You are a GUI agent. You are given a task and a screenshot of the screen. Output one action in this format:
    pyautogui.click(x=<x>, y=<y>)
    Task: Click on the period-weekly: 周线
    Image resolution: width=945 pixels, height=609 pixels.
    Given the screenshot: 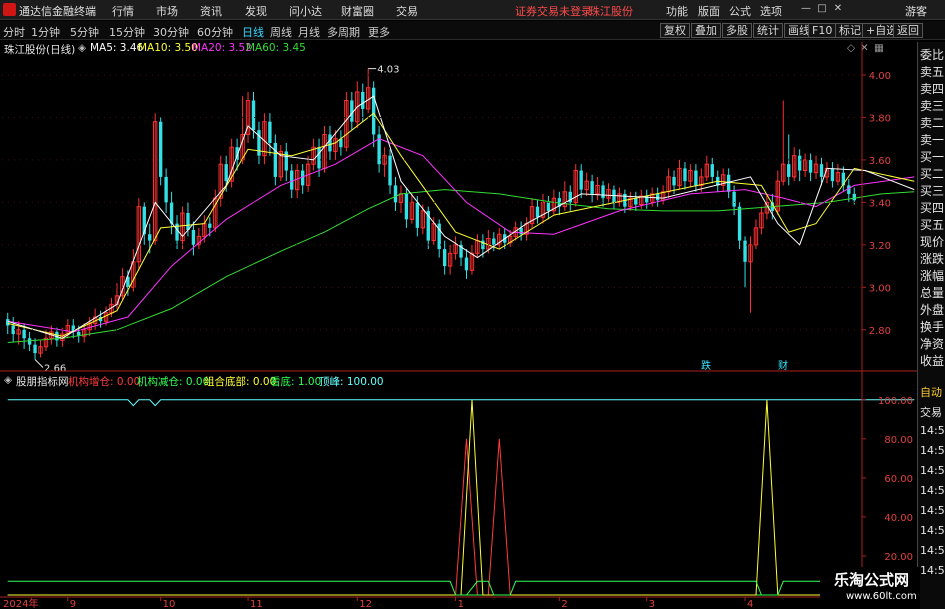 What is the action you would take?
    pyautogui.click(x=281, y=32)
    